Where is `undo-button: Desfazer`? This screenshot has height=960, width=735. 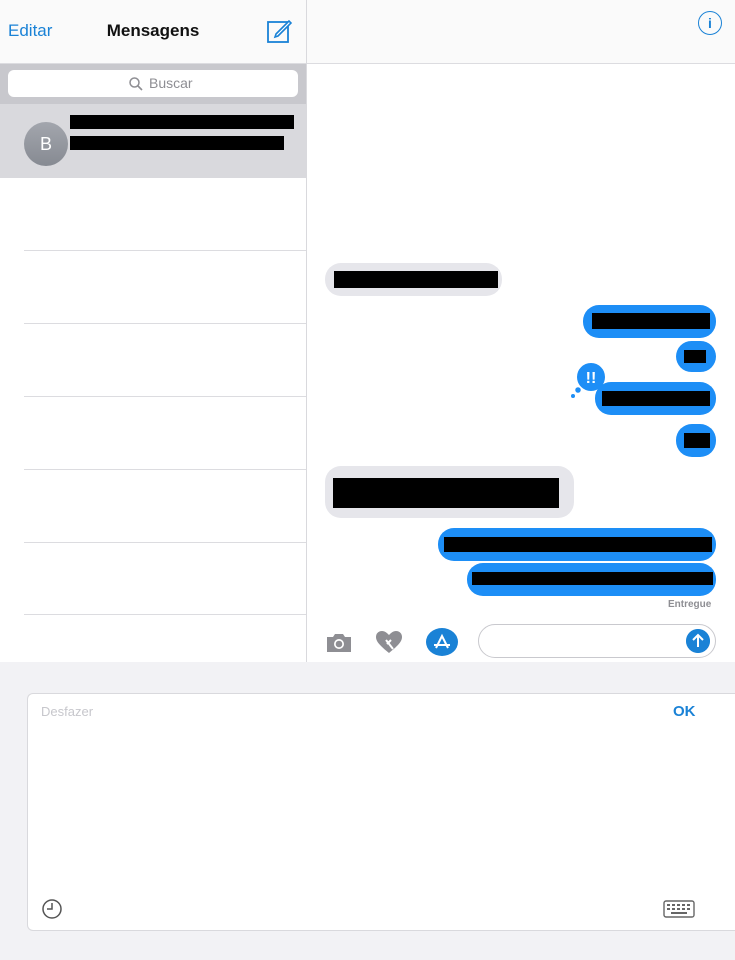 undo-button: Desfazer is located at coordinates (67, 711).